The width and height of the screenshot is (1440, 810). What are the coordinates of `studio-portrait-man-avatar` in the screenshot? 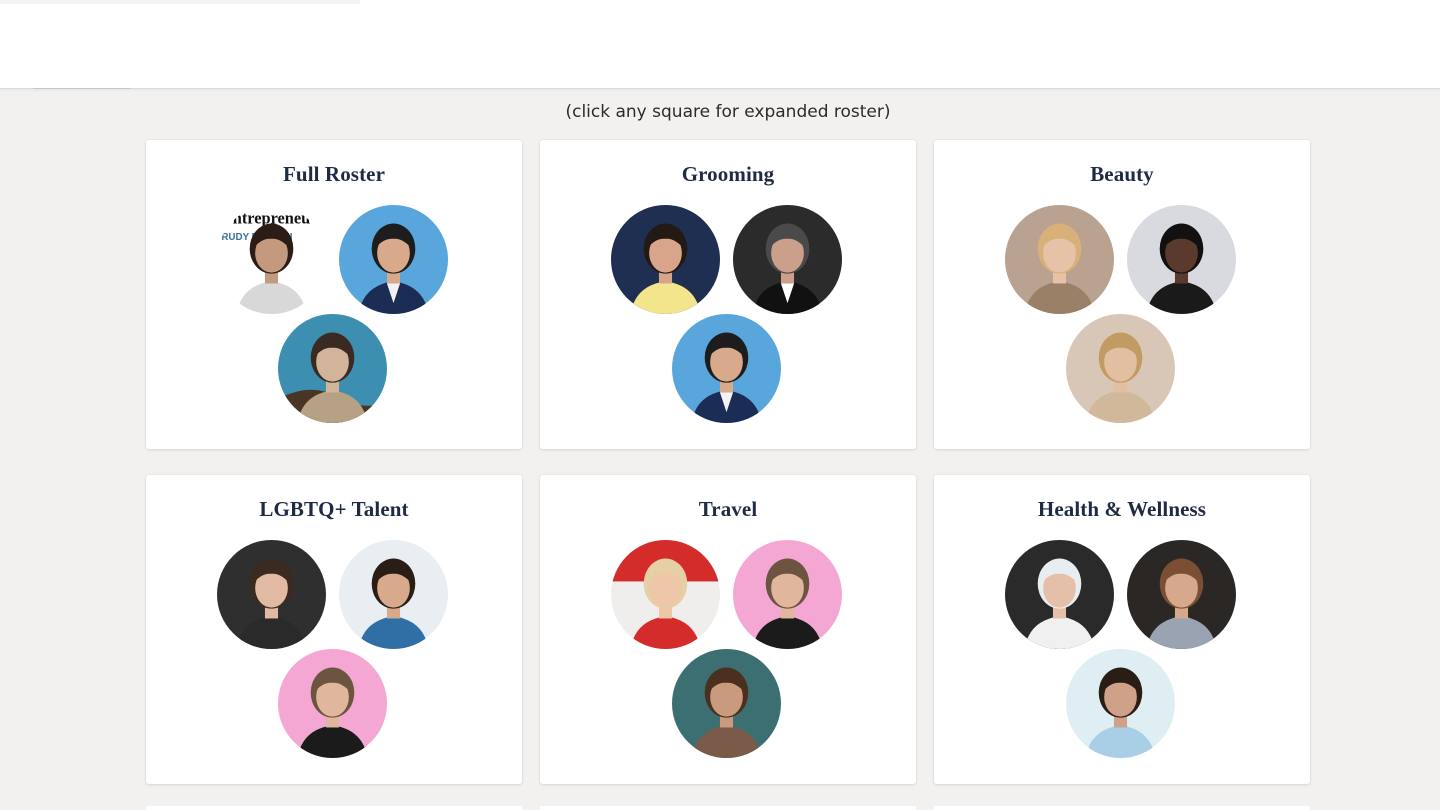 It's located at (271, 594).